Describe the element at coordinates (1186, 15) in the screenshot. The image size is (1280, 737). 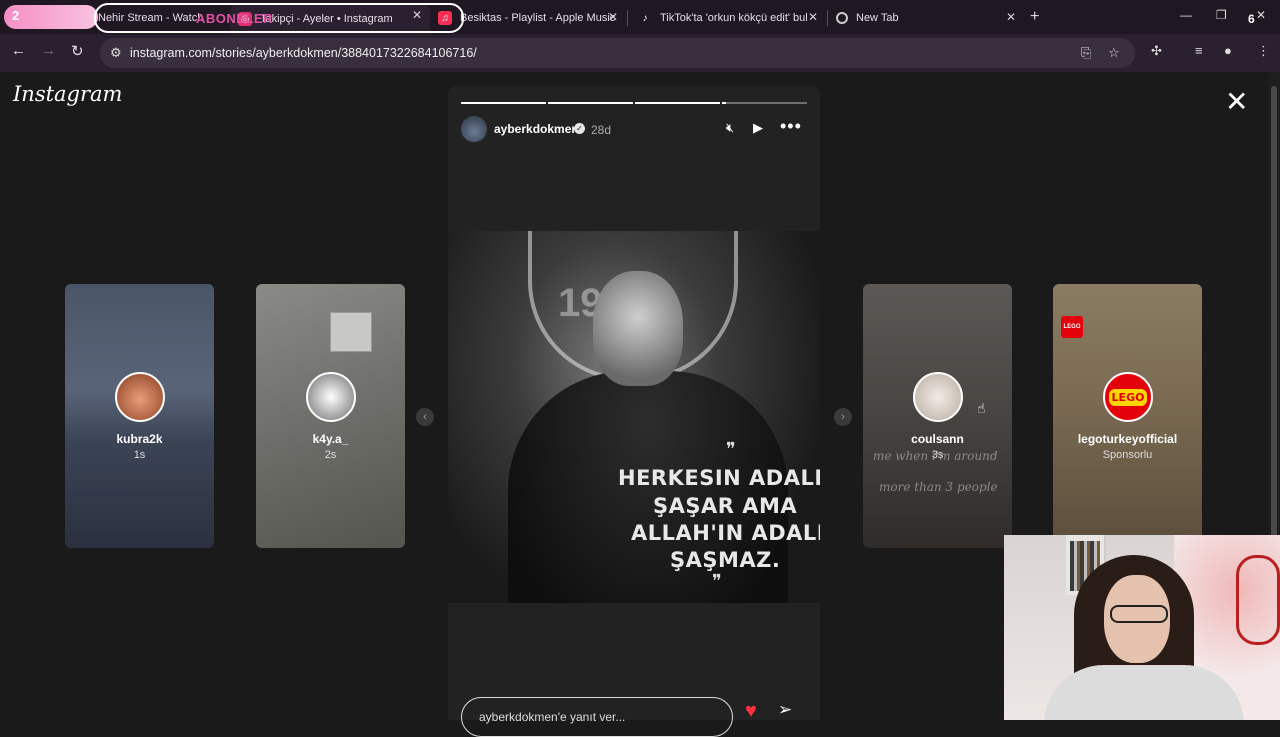
I see `minimize-icon: —` at that location.